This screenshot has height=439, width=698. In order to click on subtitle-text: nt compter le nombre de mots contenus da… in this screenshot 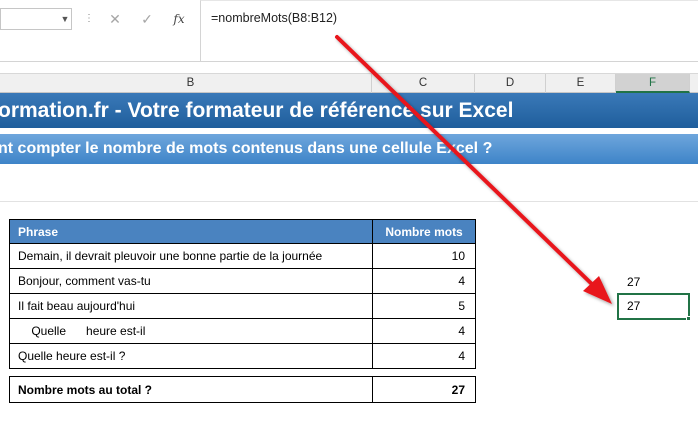, I will do `click(246, 148)`.